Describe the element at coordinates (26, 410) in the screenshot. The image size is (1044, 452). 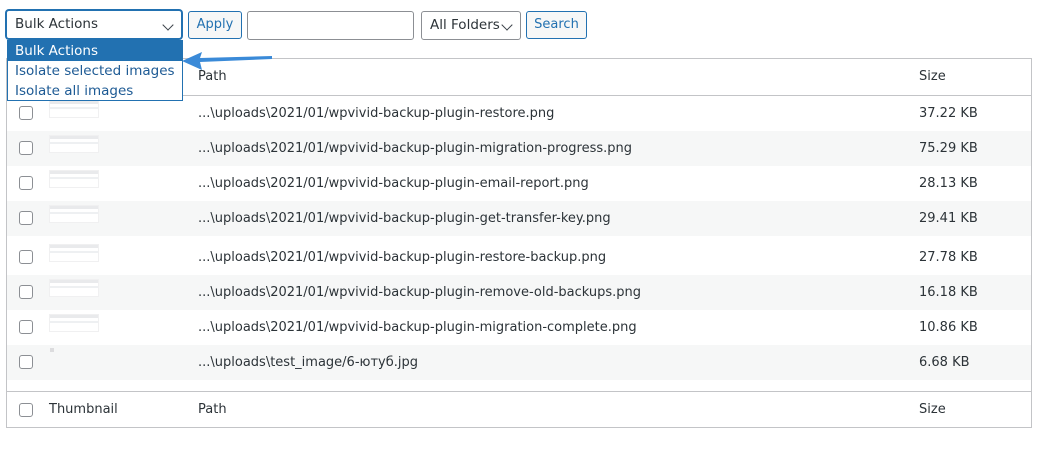
I see `select-all-checkbox-footer` at that location.